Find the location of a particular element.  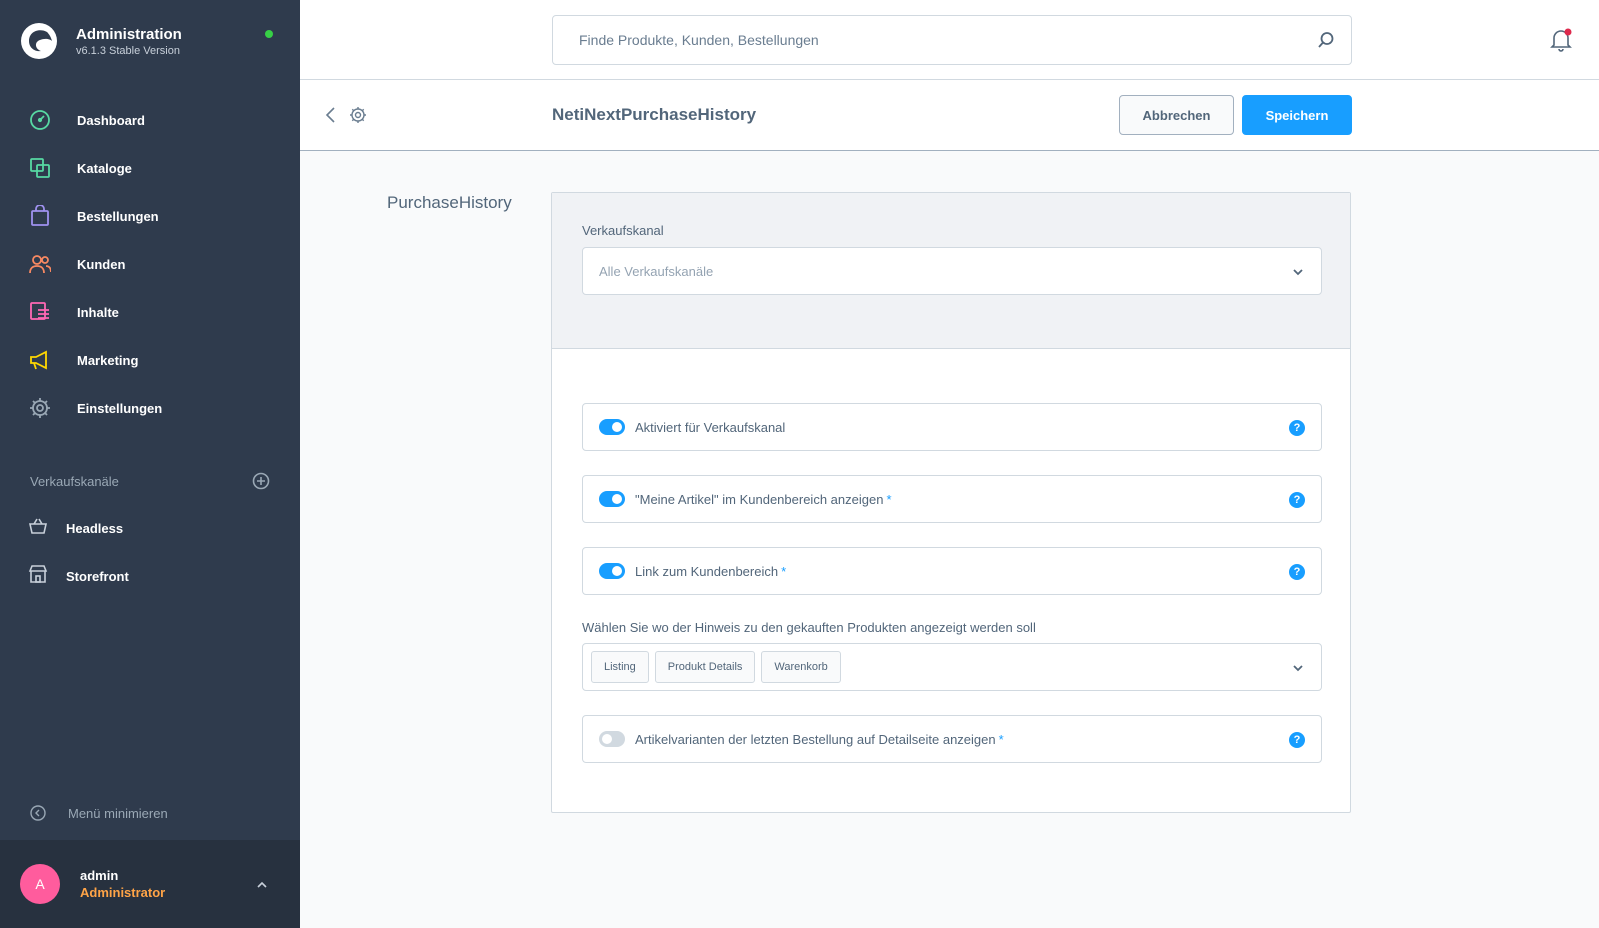

storefront-icon is located at coordinates (38, 576).